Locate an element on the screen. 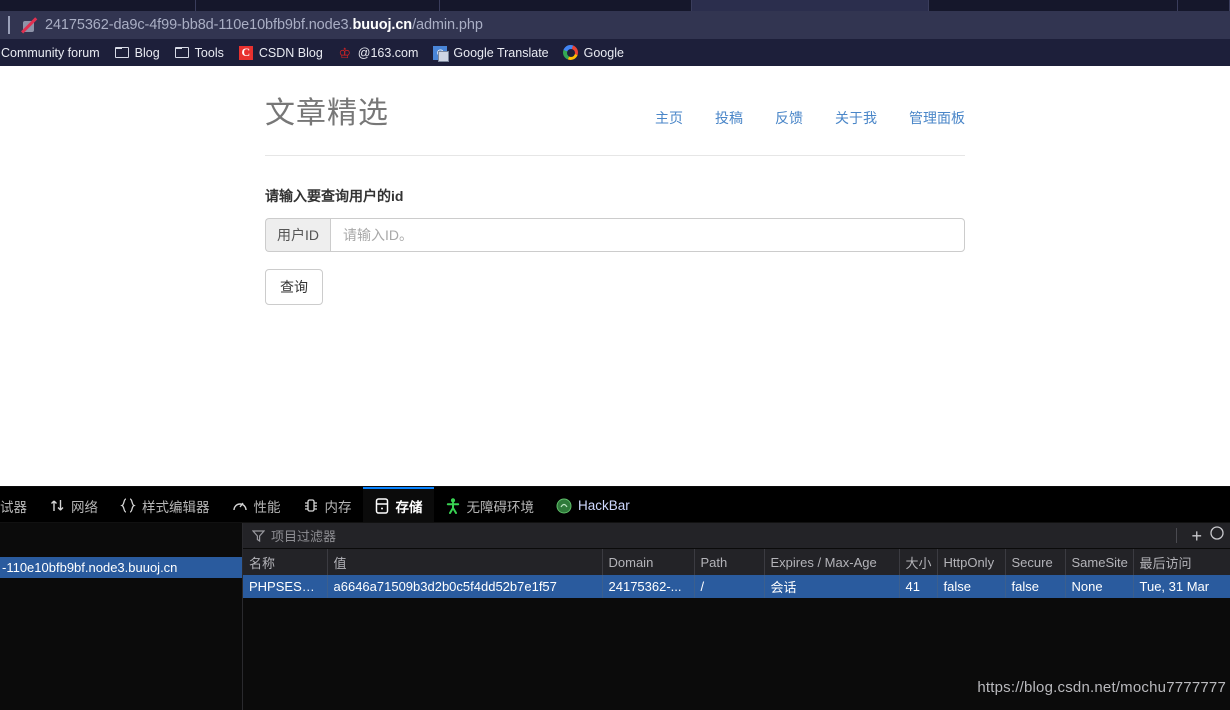  storage-filter-input: 项目过滤器 is located at coordinates (303, 535).